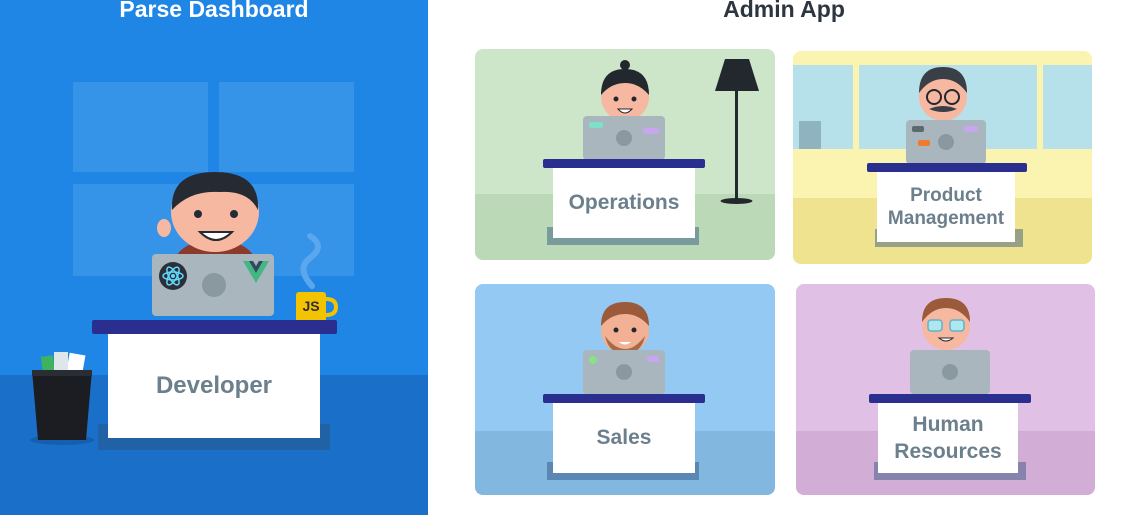  Describe the element at coordinates (784, 11) in the screenshot. I see `admin-app-title: Admin App` at that location.